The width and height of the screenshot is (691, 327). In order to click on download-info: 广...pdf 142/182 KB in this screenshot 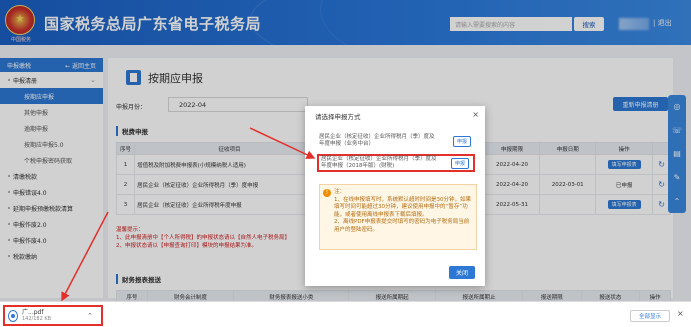, I will do `click(36, 316)`.